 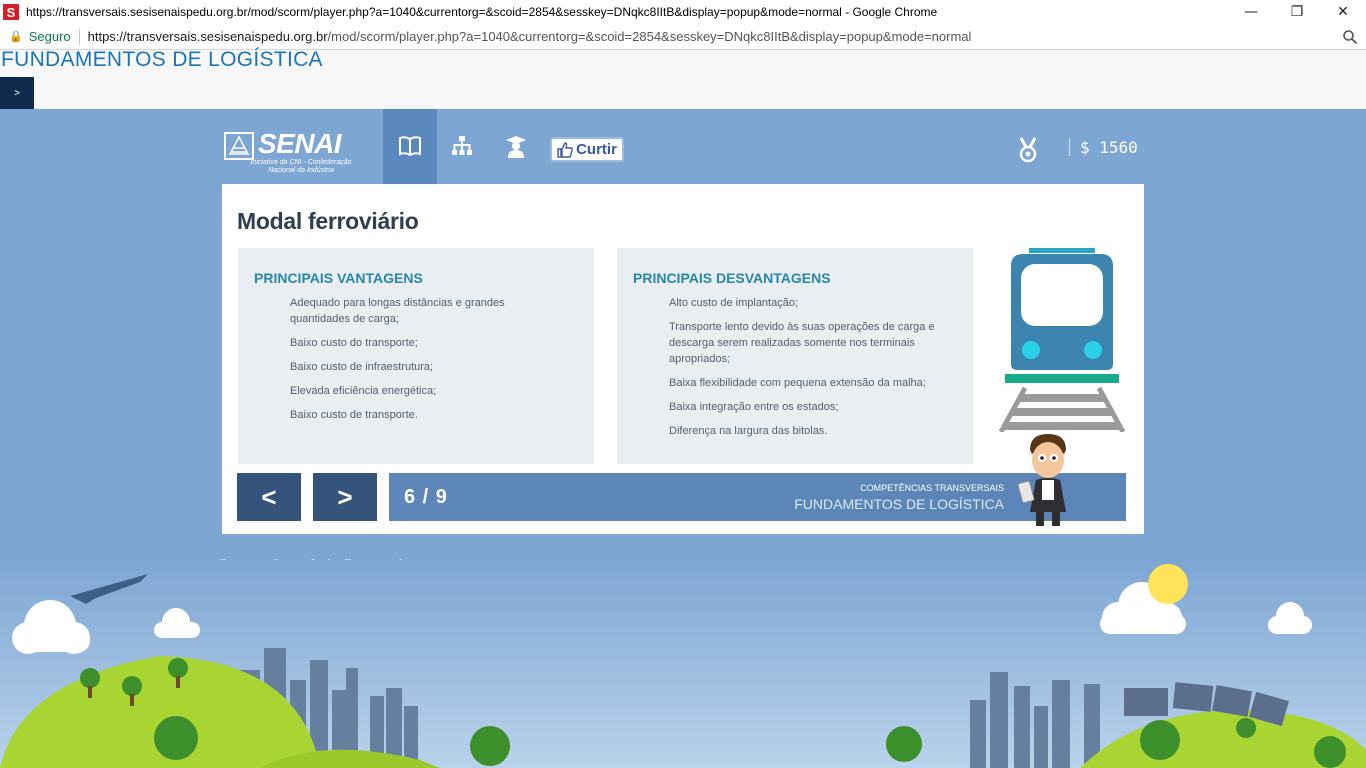 I want to click on site-favicon-icon: S, so click(x=11, y=12).